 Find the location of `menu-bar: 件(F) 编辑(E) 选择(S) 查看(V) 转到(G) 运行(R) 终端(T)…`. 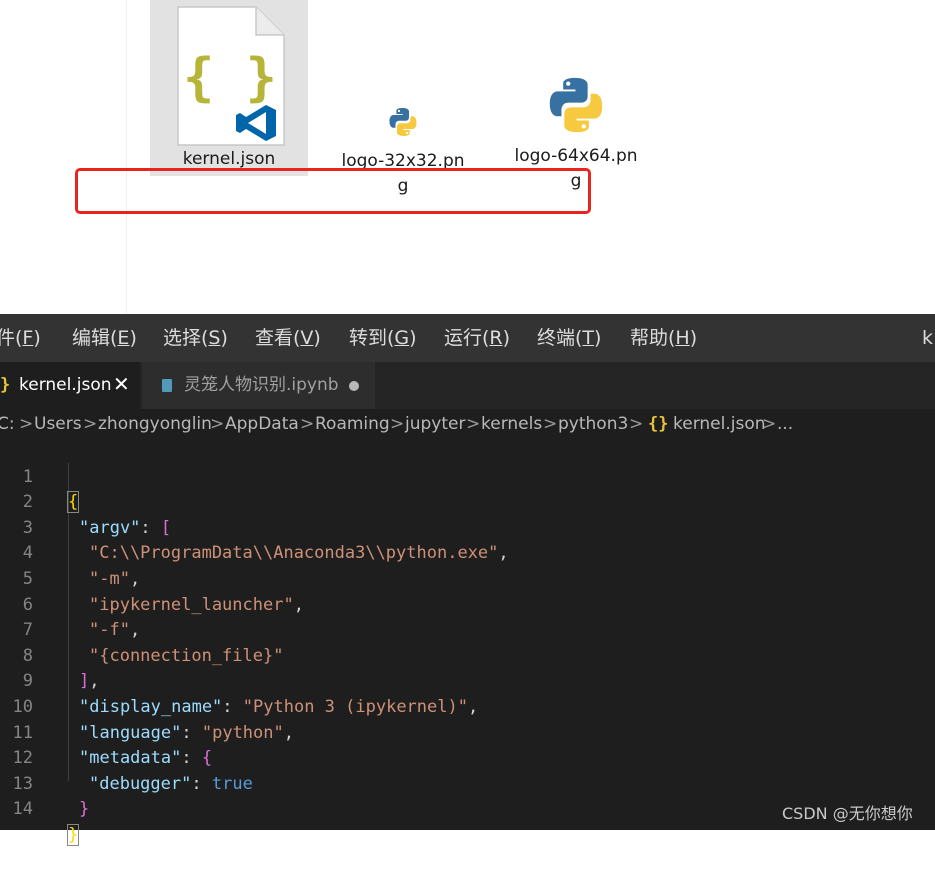

menu-bar: 件(F) 编辑(E) 选择(S) 查看(V) 转到(G) 运行(R) 终端(T)… is located at coordinates (467, 338).